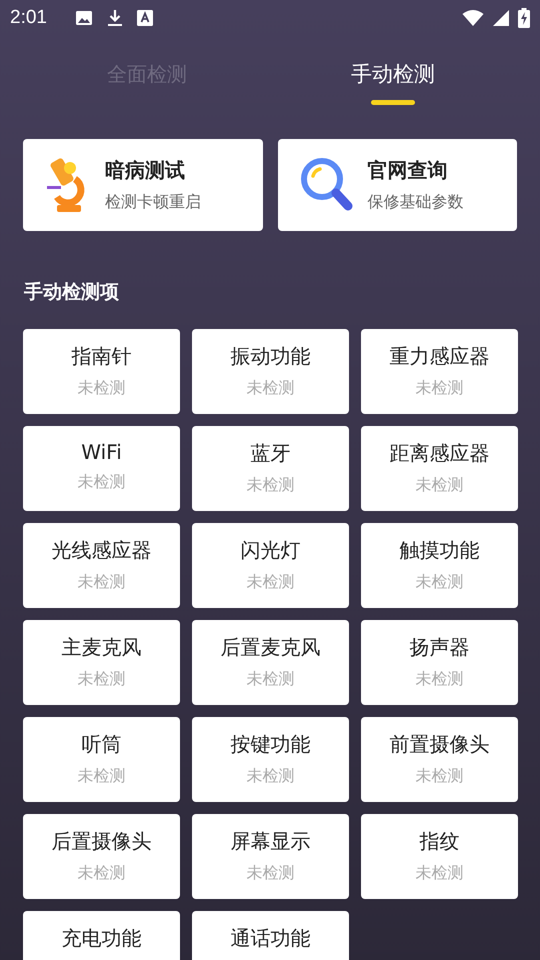  Describe the element at coordinates (393, 74) in the screenshot. I see `tab: 手动检测` at that location.